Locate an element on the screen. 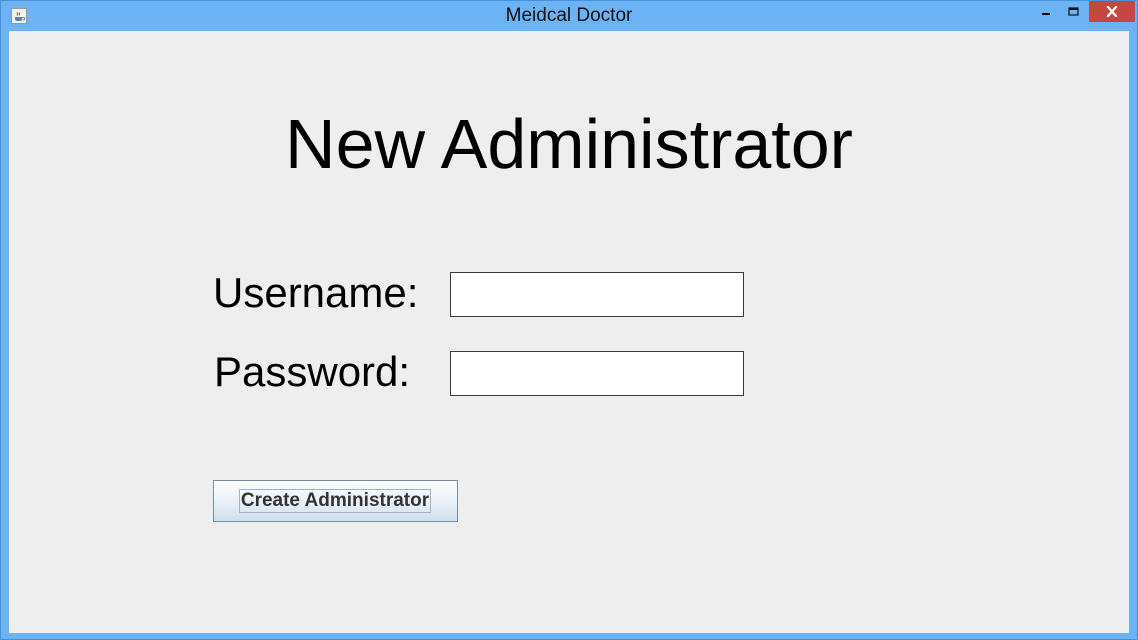 The height and width of the screenshot is (640, 1138). create-administrator-button: Create Administrator is located at coordinates (335, 501).